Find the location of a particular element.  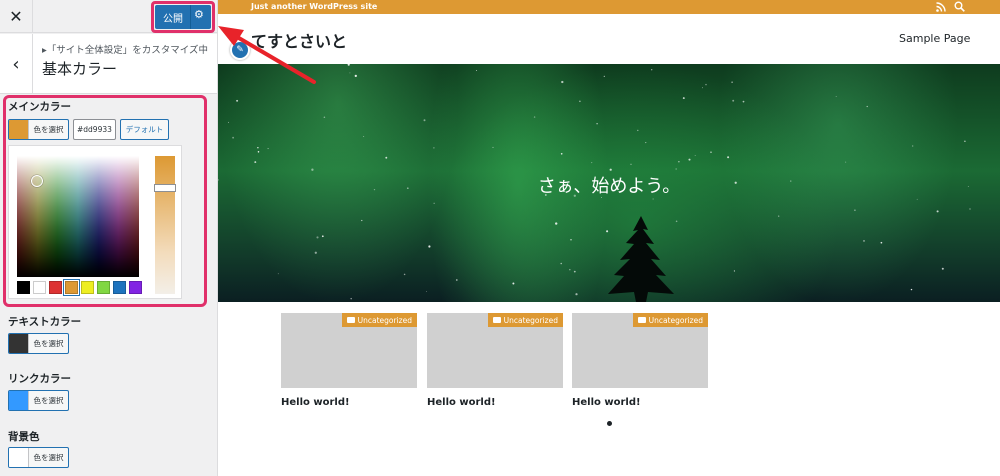

text-color-label: テキストカラー is located at coordinates (45, 322).